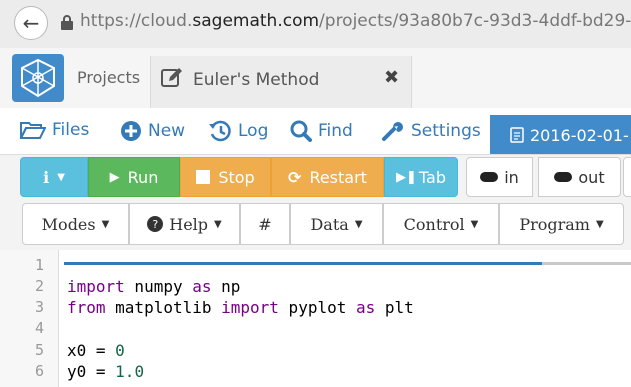 This screenshot has width=631, height=387. I want to click on cell-progress-bar, so click(303, 263).